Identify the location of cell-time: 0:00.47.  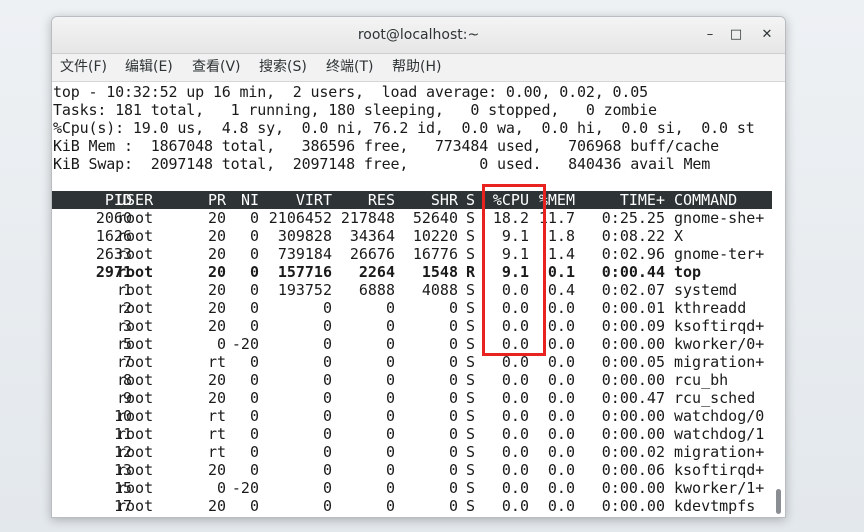
(633, 398).